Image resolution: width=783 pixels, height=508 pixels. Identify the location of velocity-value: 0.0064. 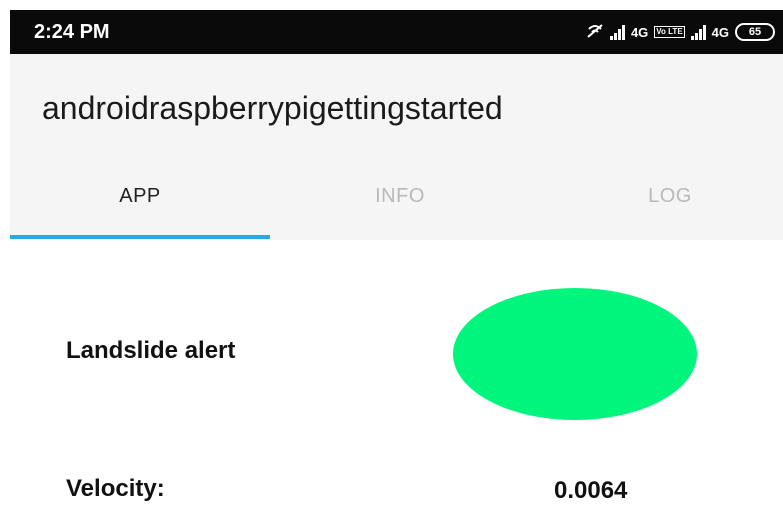
(591, 490).